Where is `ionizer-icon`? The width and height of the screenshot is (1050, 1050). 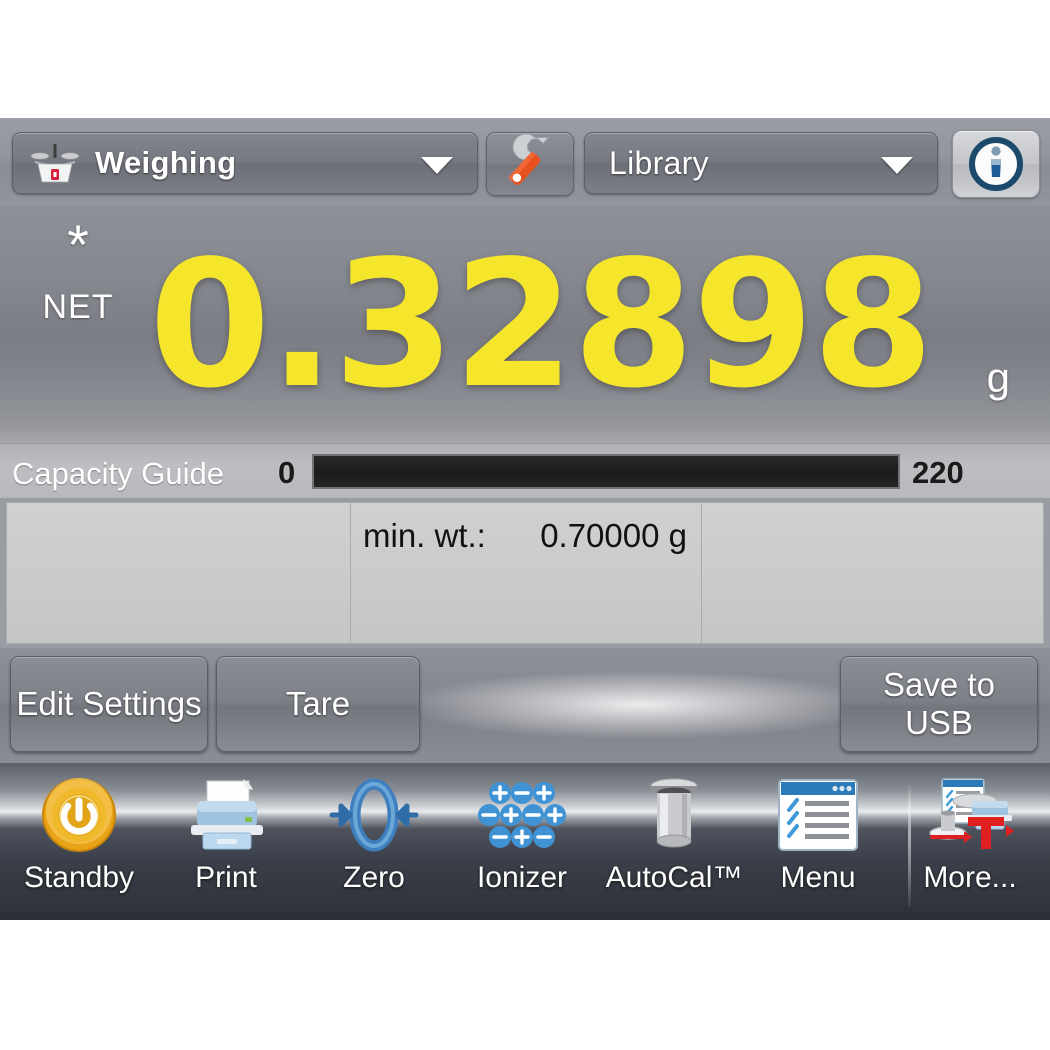 ionizer-icon is located at coordinates (522, 815).